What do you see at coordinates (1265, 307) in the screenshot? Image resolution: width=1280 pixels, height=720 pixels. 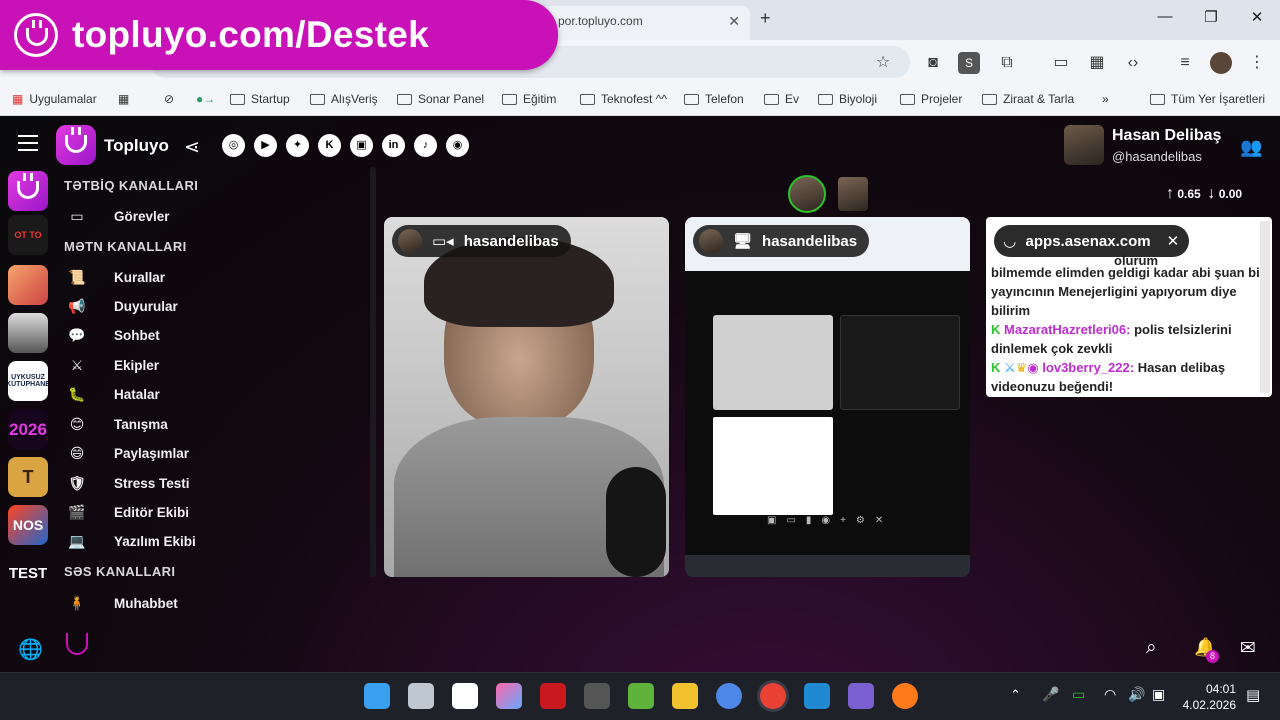 I see `chat-scrollbar` at bounding box center [1265, 307].